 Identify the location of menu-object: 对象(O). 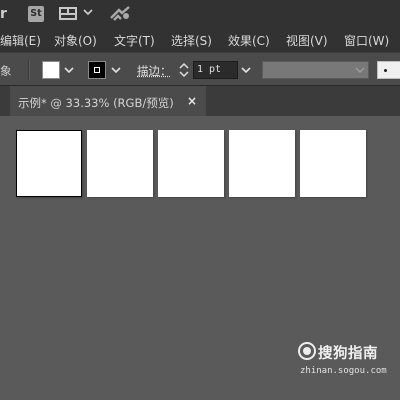
(75, 40).